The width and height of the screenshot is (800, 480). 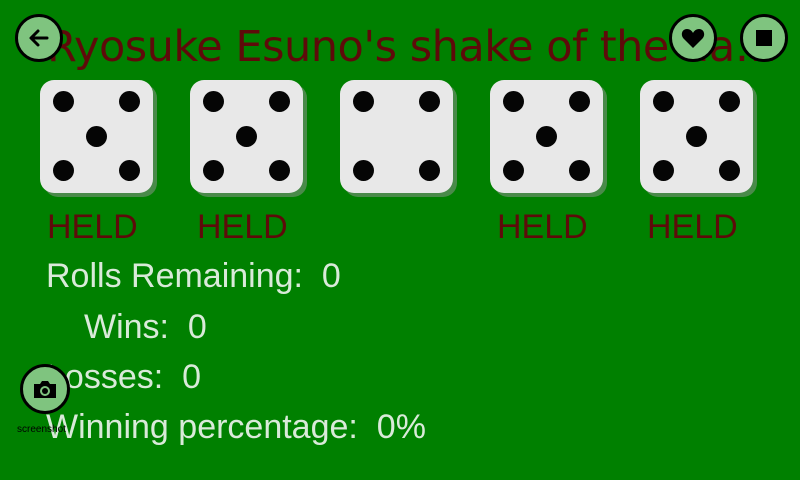 I want to click on favorite-button, so click(x=693, y=38).